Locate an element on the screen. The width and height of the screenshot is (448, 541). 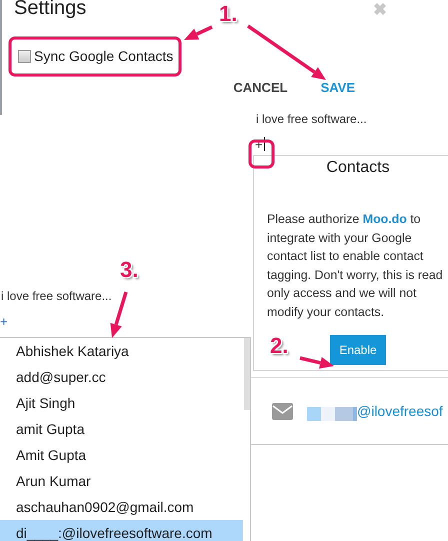
close-icon is located at coordinates (380, 9).